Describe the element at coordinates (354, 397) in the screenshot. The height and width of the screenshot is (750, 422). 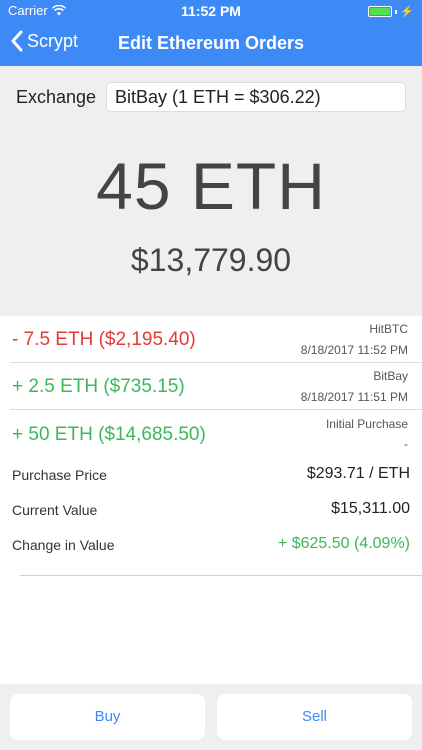
I see `order-date: 8/18/2017 11:51 PM` at that location.